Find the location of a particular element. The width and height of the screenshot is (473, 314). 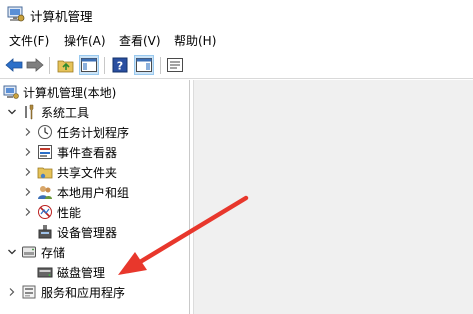

disk-management-icon is located at coordinates (45, 272).